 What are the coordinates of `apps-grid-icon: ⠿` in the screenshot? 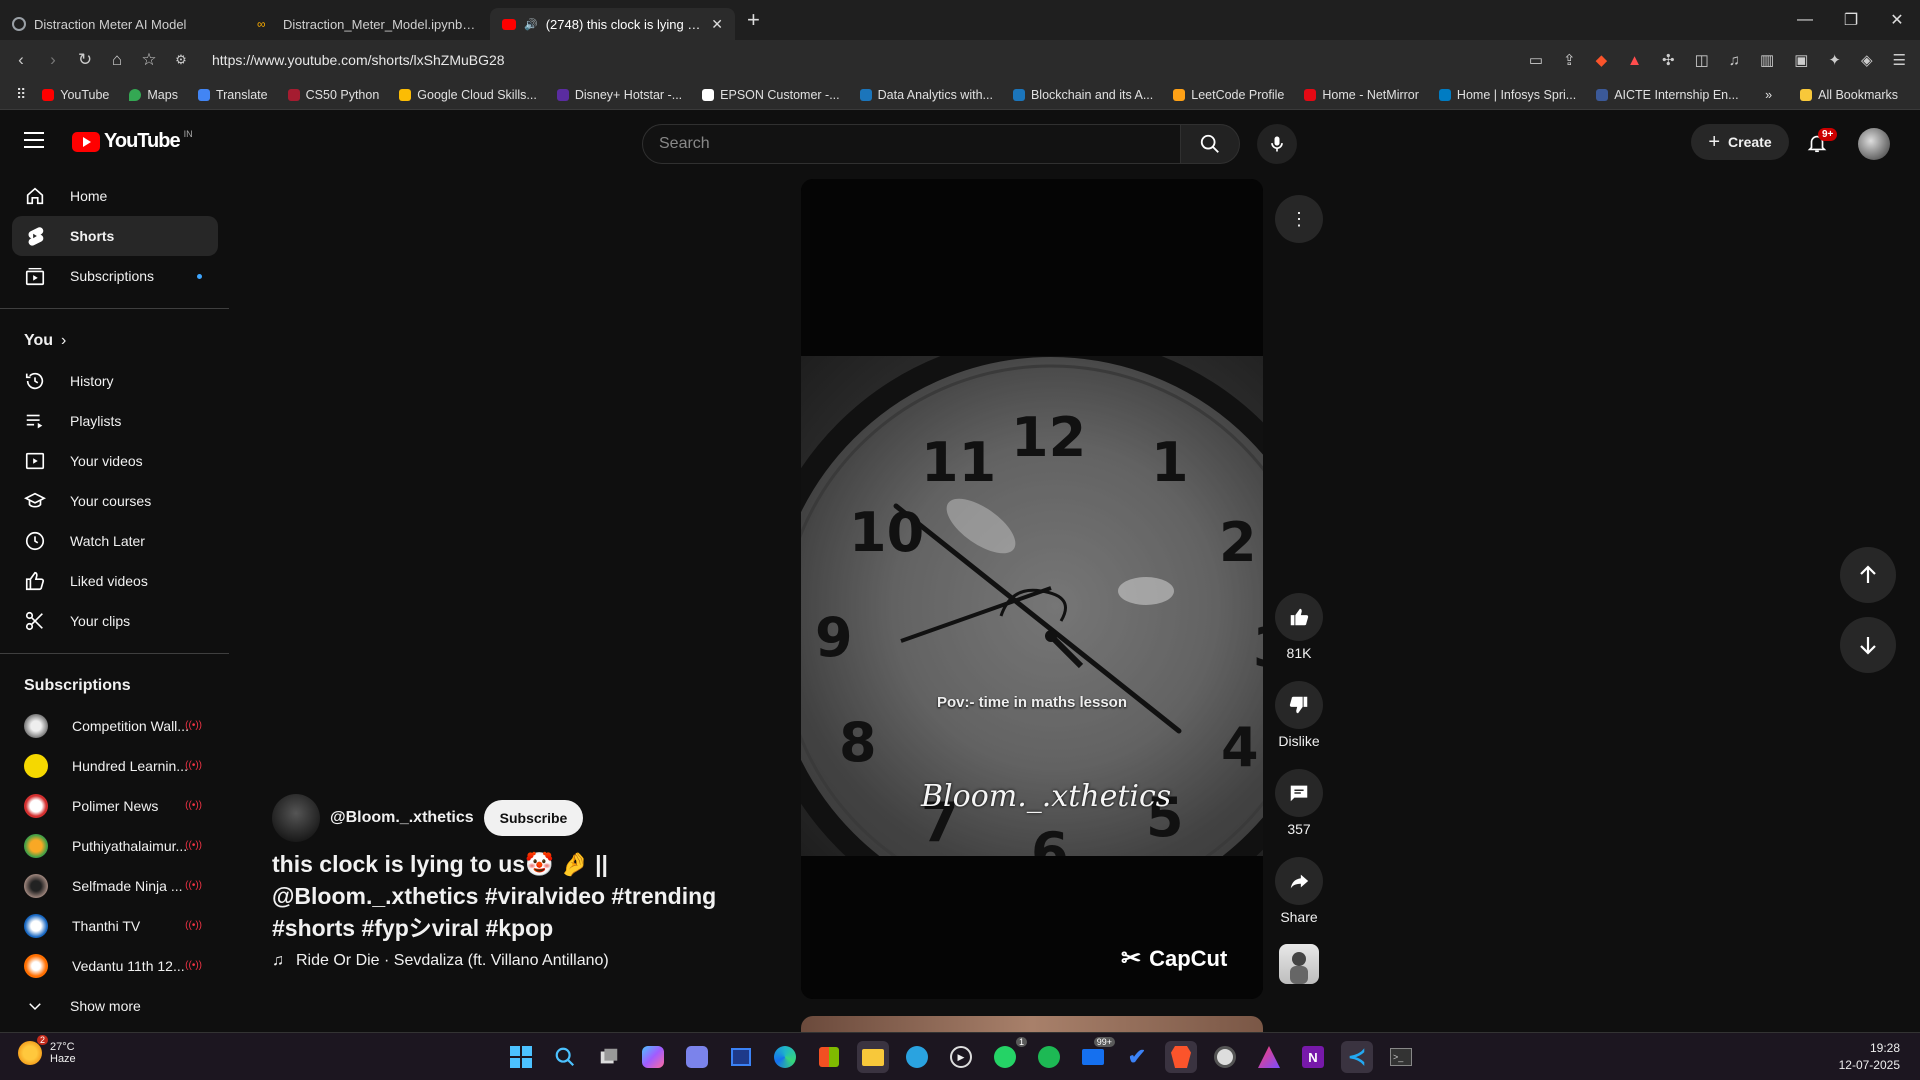 It's located at (21, 94).